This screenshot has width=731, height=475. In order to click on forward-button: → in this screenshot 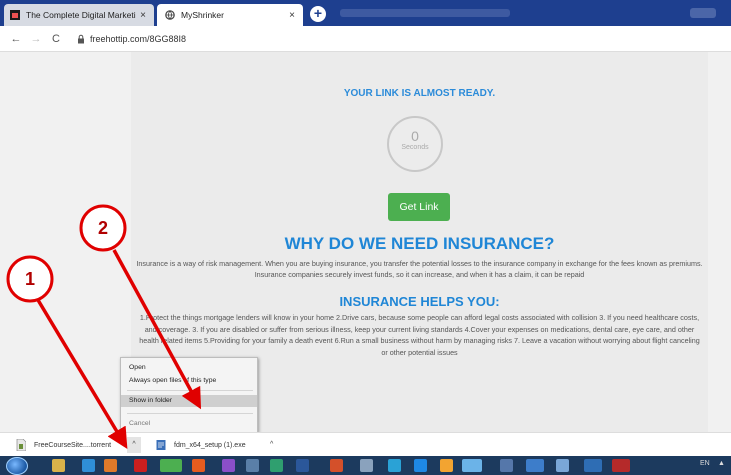, I will do `click(36, 39)`.